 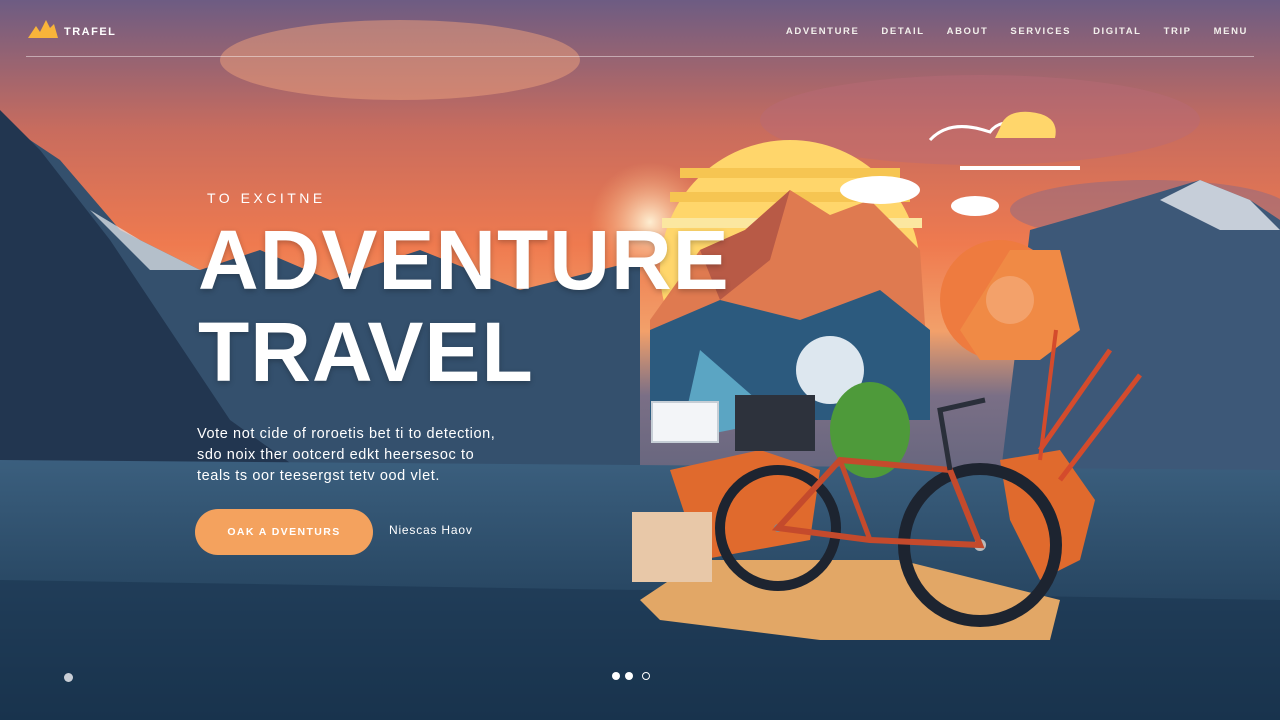 I want to click on hero-title-line-1: ADVENTURE, so click(x=464, y=260).